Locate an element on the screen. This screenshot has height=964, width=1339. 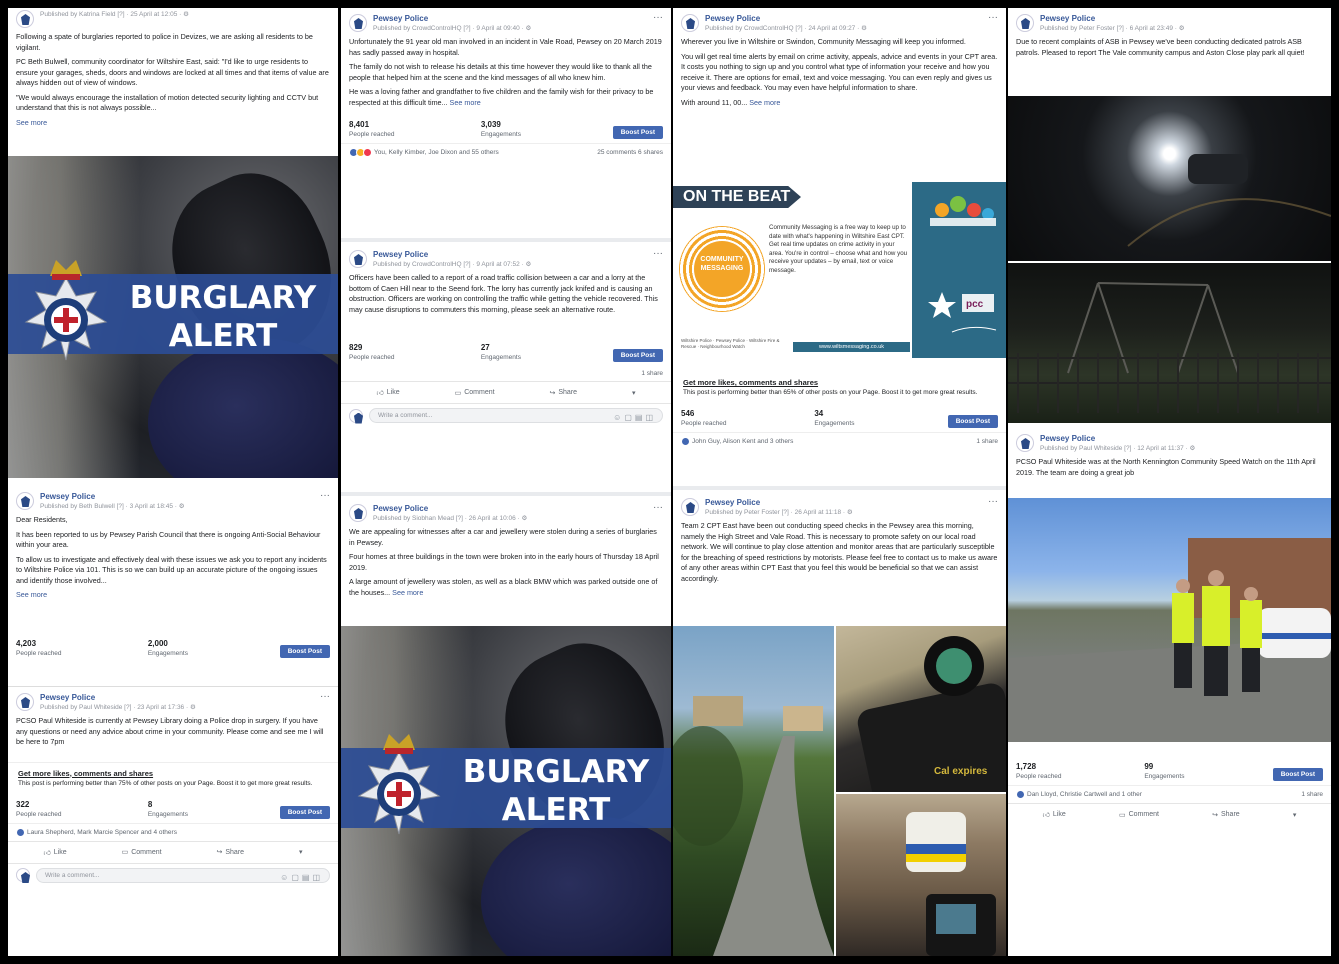
post-actions: 👍︎ Like ▭ Comment ↪ Share ▾ is located at coordinates (506, 392).